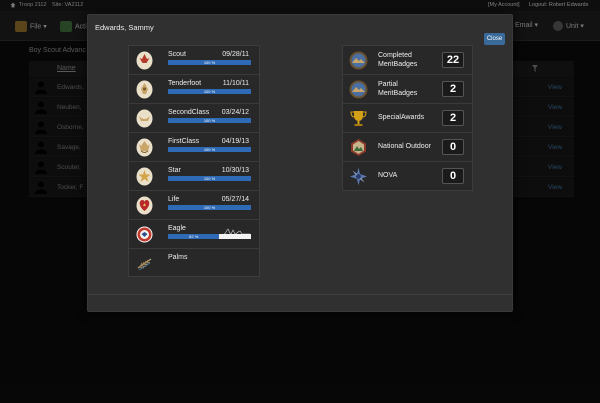 This screenshot has width=600, height=403. I want to click on rank-name: Palms, so click(178, 257).